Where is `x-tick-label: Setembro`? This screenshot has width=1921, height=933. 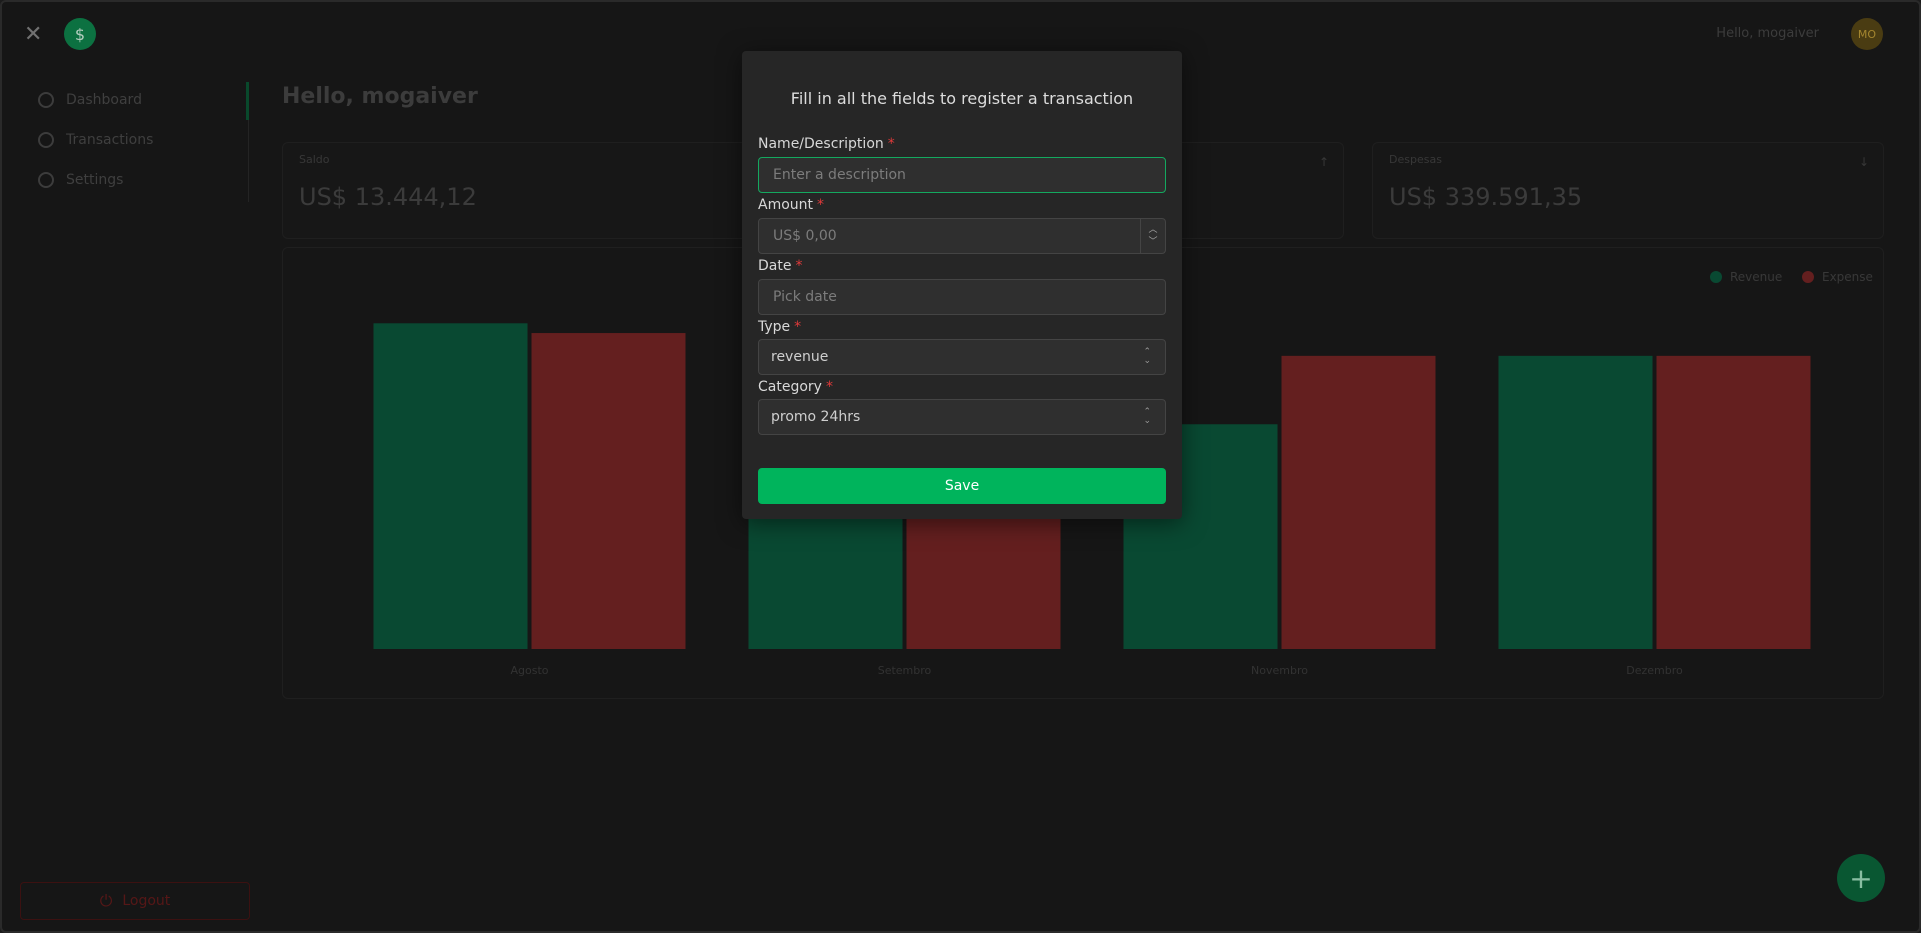 x-tick-label: Setembro is located at coordinates (905, 670).